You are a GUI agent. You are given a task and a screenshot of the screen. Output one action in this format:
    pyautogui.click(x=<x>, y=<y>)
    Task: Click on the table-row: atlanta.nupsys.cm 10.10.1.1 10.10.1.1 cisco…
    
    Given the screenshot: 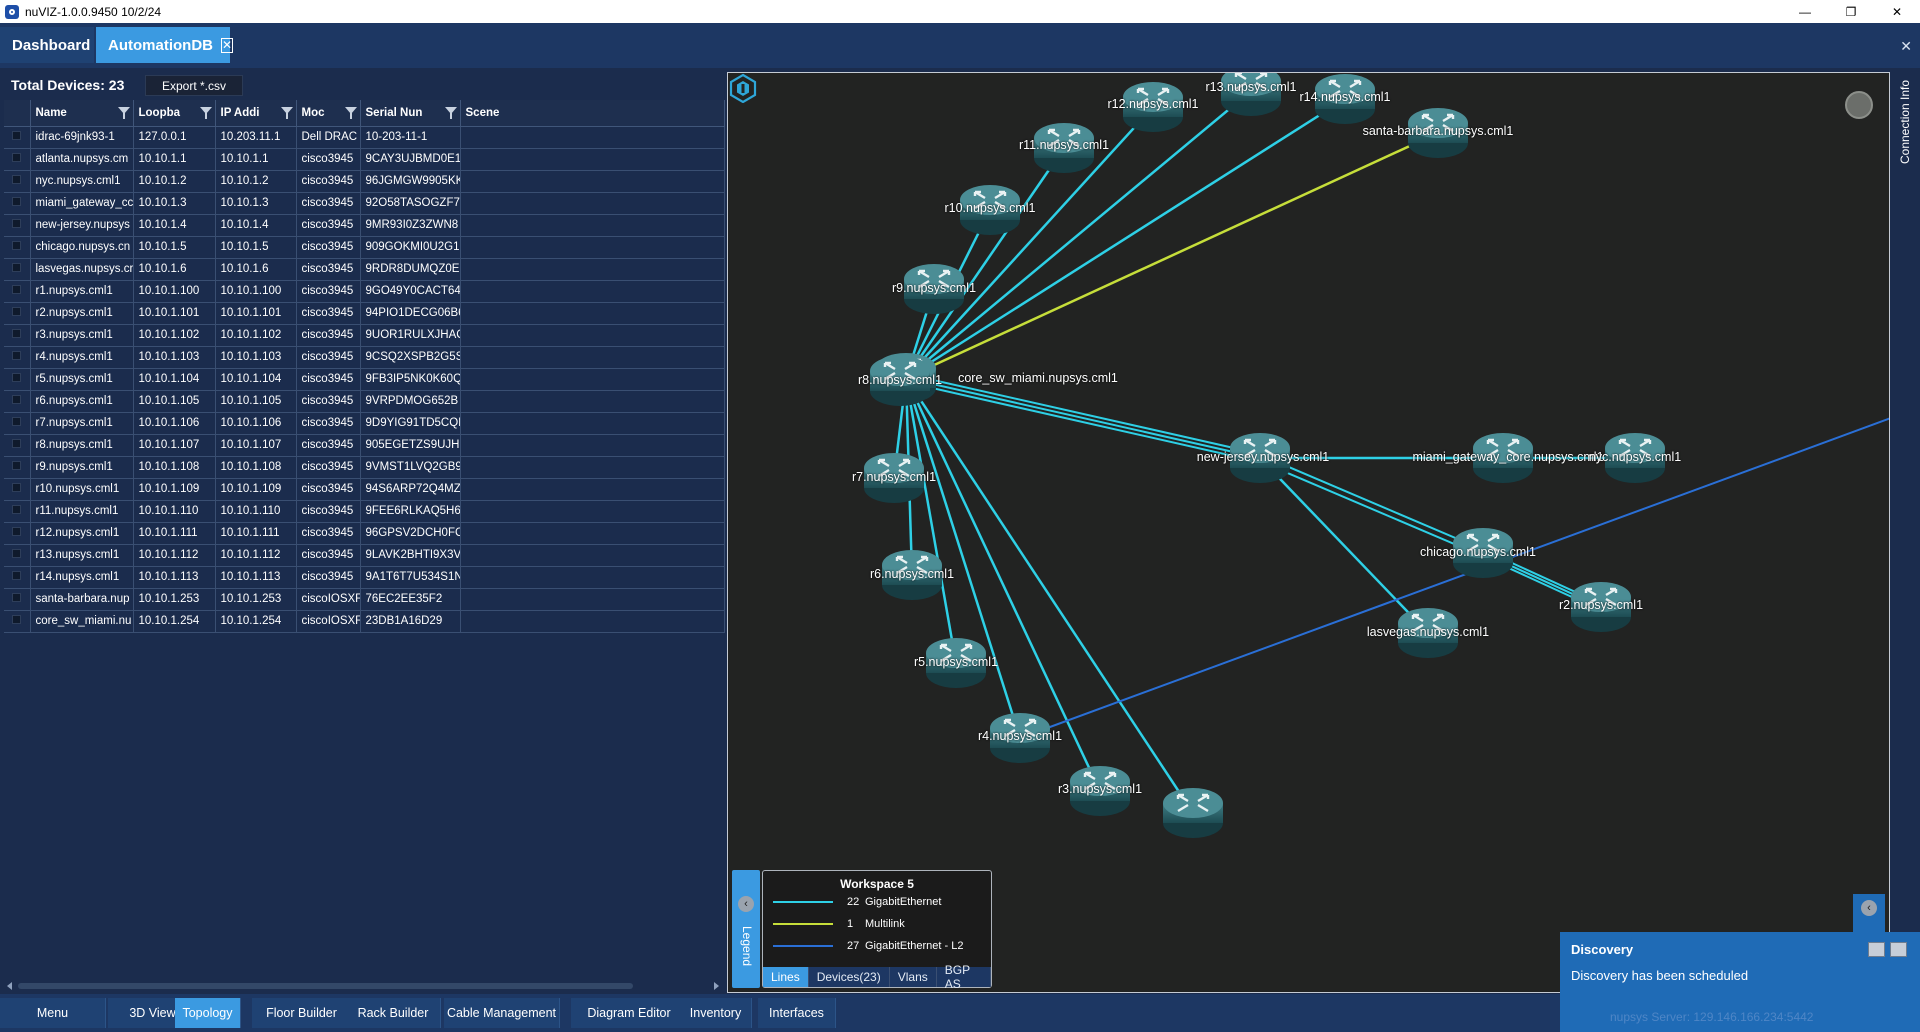 What is the action you would take?
    pyautogui.click(x=364, y=159)
    